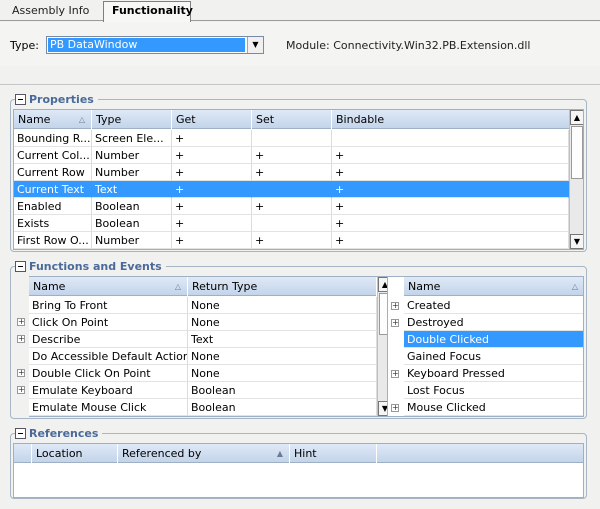 Image resolution: width=600 pixels, height=509 pixels. What do you see at coordinates (203, 373) in the screenshot?
I see `list-item: Double Click On Point None` at bounding box center [203, 373].